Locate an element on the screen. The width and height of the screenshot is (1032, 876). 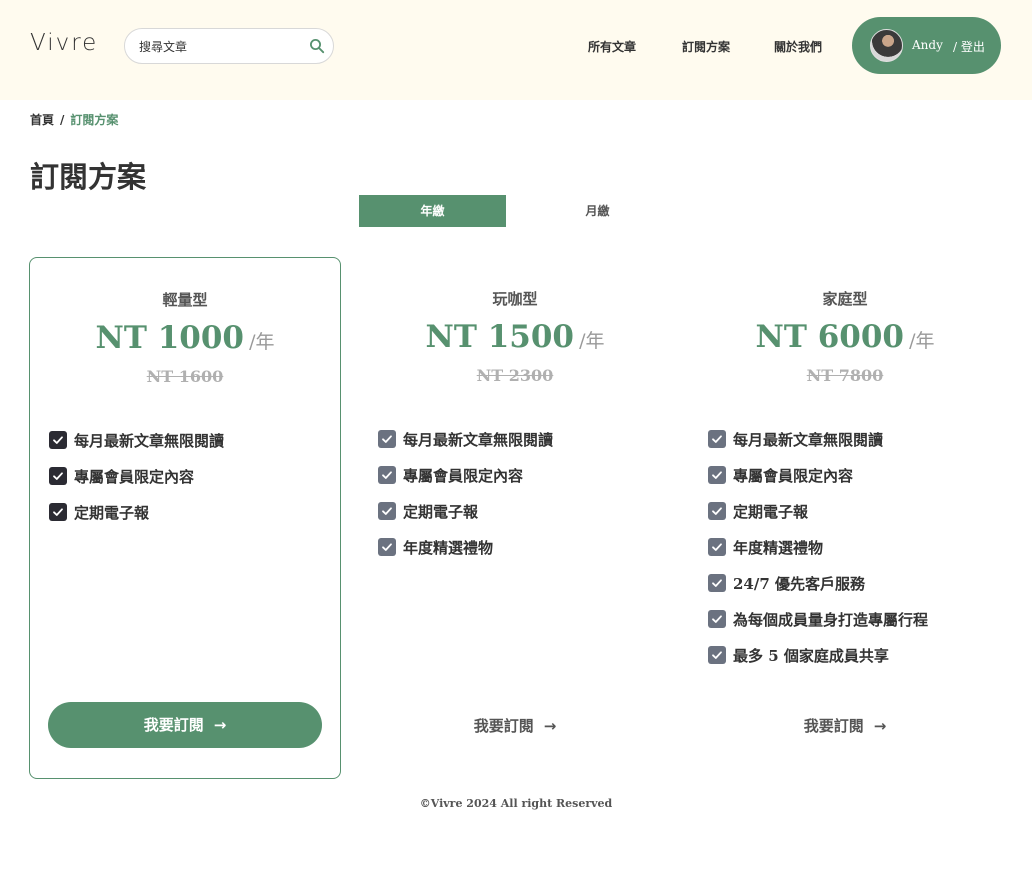
plan-price: NT 1000 is located at coordinates (169, 338).